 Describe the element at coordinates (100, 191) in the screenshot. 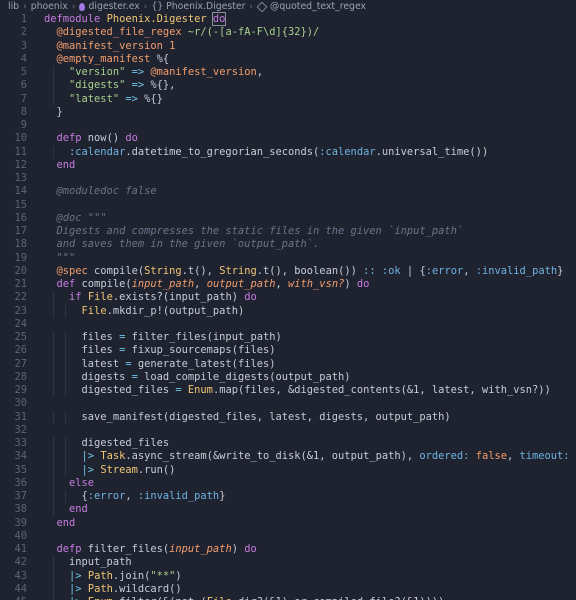

I see `line-content: @moduledoc false` at that location.